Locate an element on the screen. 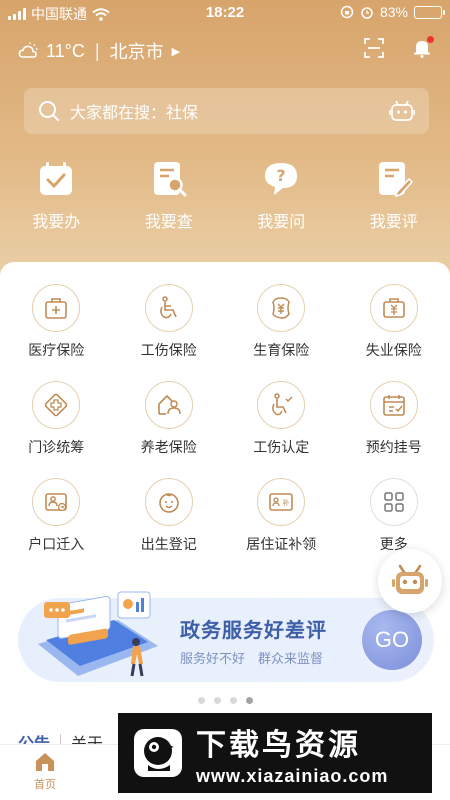 This screenshot has height=800, width=450. notification-button is located at coordinates (423, 49).